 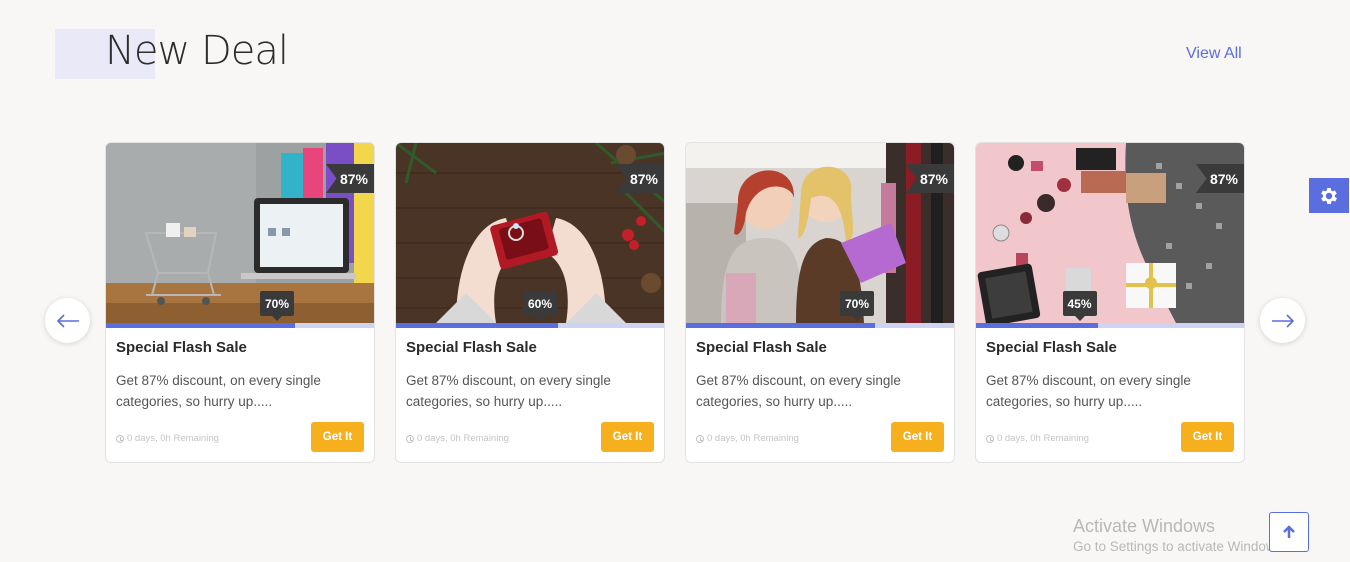 What do you see at coordinates (197, 51) in the screenshot?
I see `page-title: New Deal` at bounding box center [197, 51].